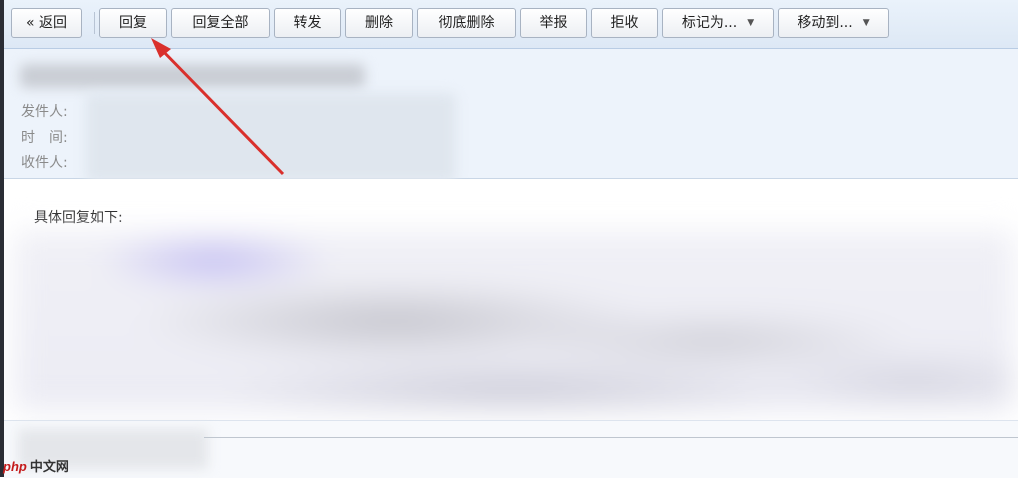 Image resolution: width=1018 pixels, height=478 pixels. Describe the element at coordinates (78, 218) in the screenshot. I see `reply-intro-text: 具体回复如下:` at that location.